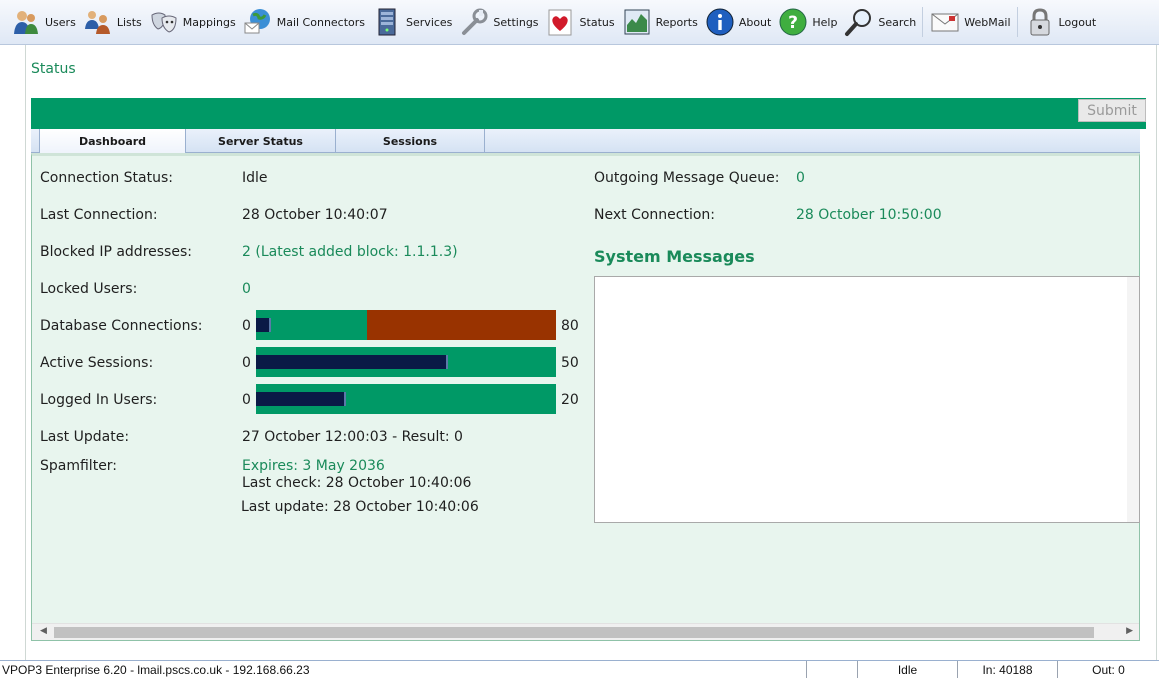  I want to click on spamfilter-last-check: Last check: 28 October 10:40:06, so click(357, 483).